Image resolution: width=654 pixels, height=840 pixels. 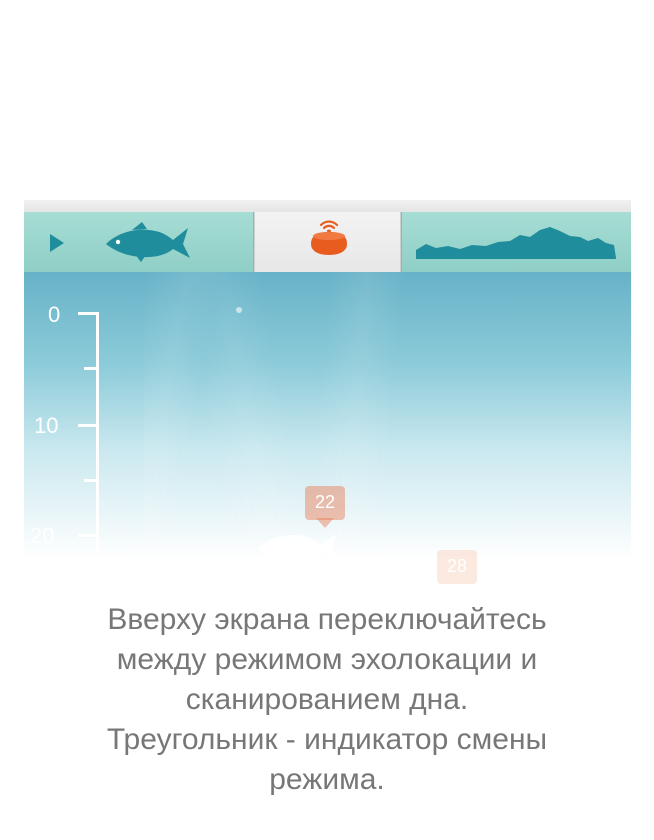 I want to click on caption-line: Треугольник - индикатор смены, so click(x=327, y=739).